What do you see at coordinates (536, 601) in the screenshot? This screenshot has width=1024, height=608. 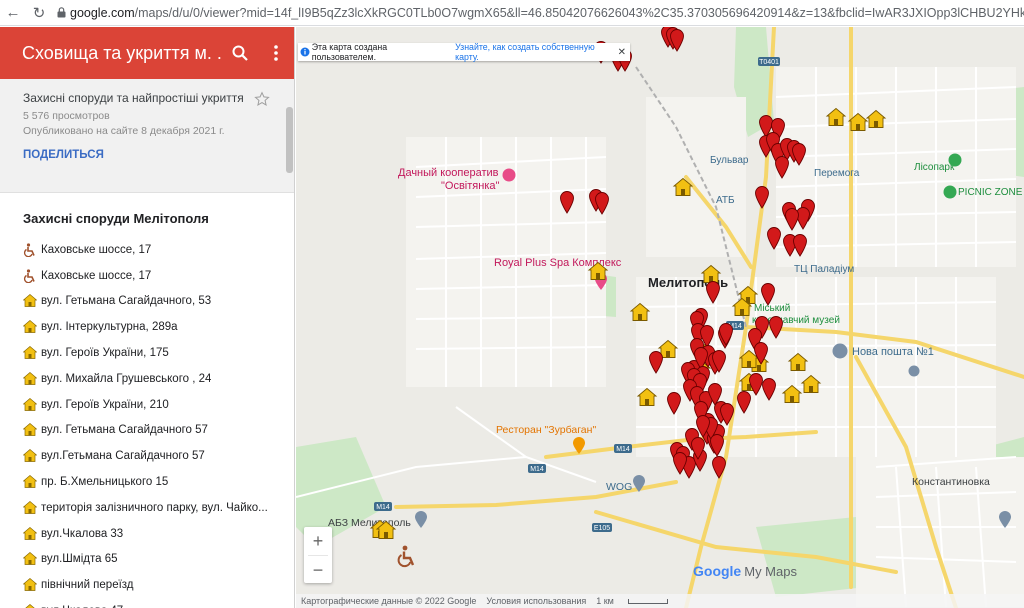 I see `terms-link: Условия использования` at bounding box center [536, 601].